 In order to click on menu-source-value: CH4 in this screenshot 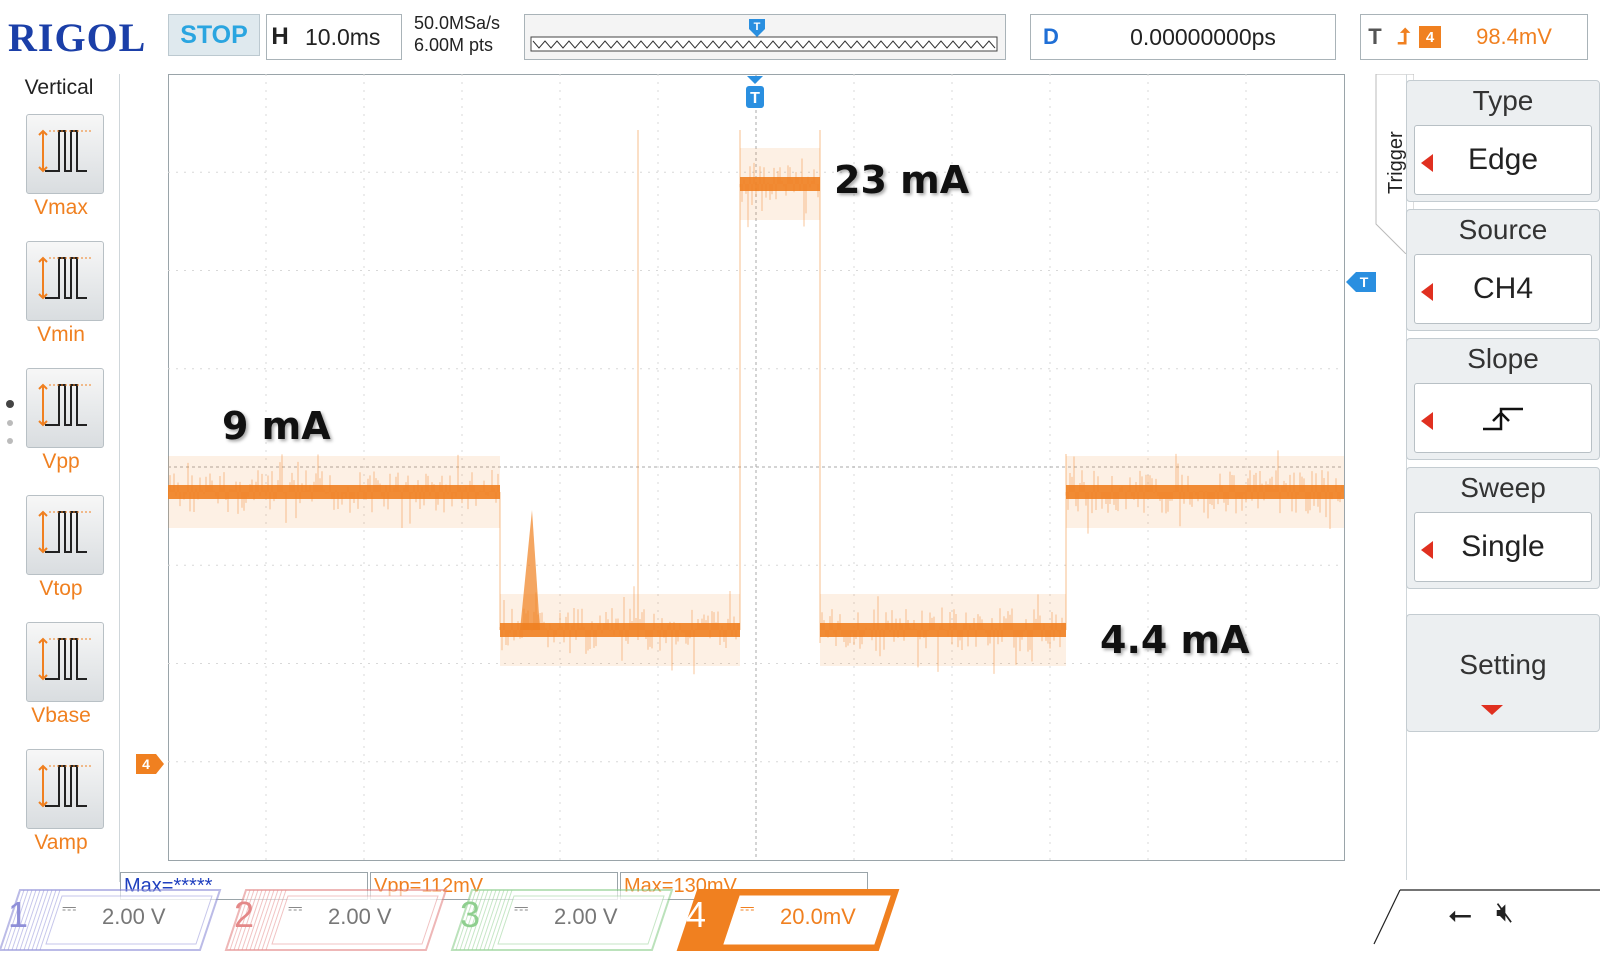, I will do `click(1503, 289)`.